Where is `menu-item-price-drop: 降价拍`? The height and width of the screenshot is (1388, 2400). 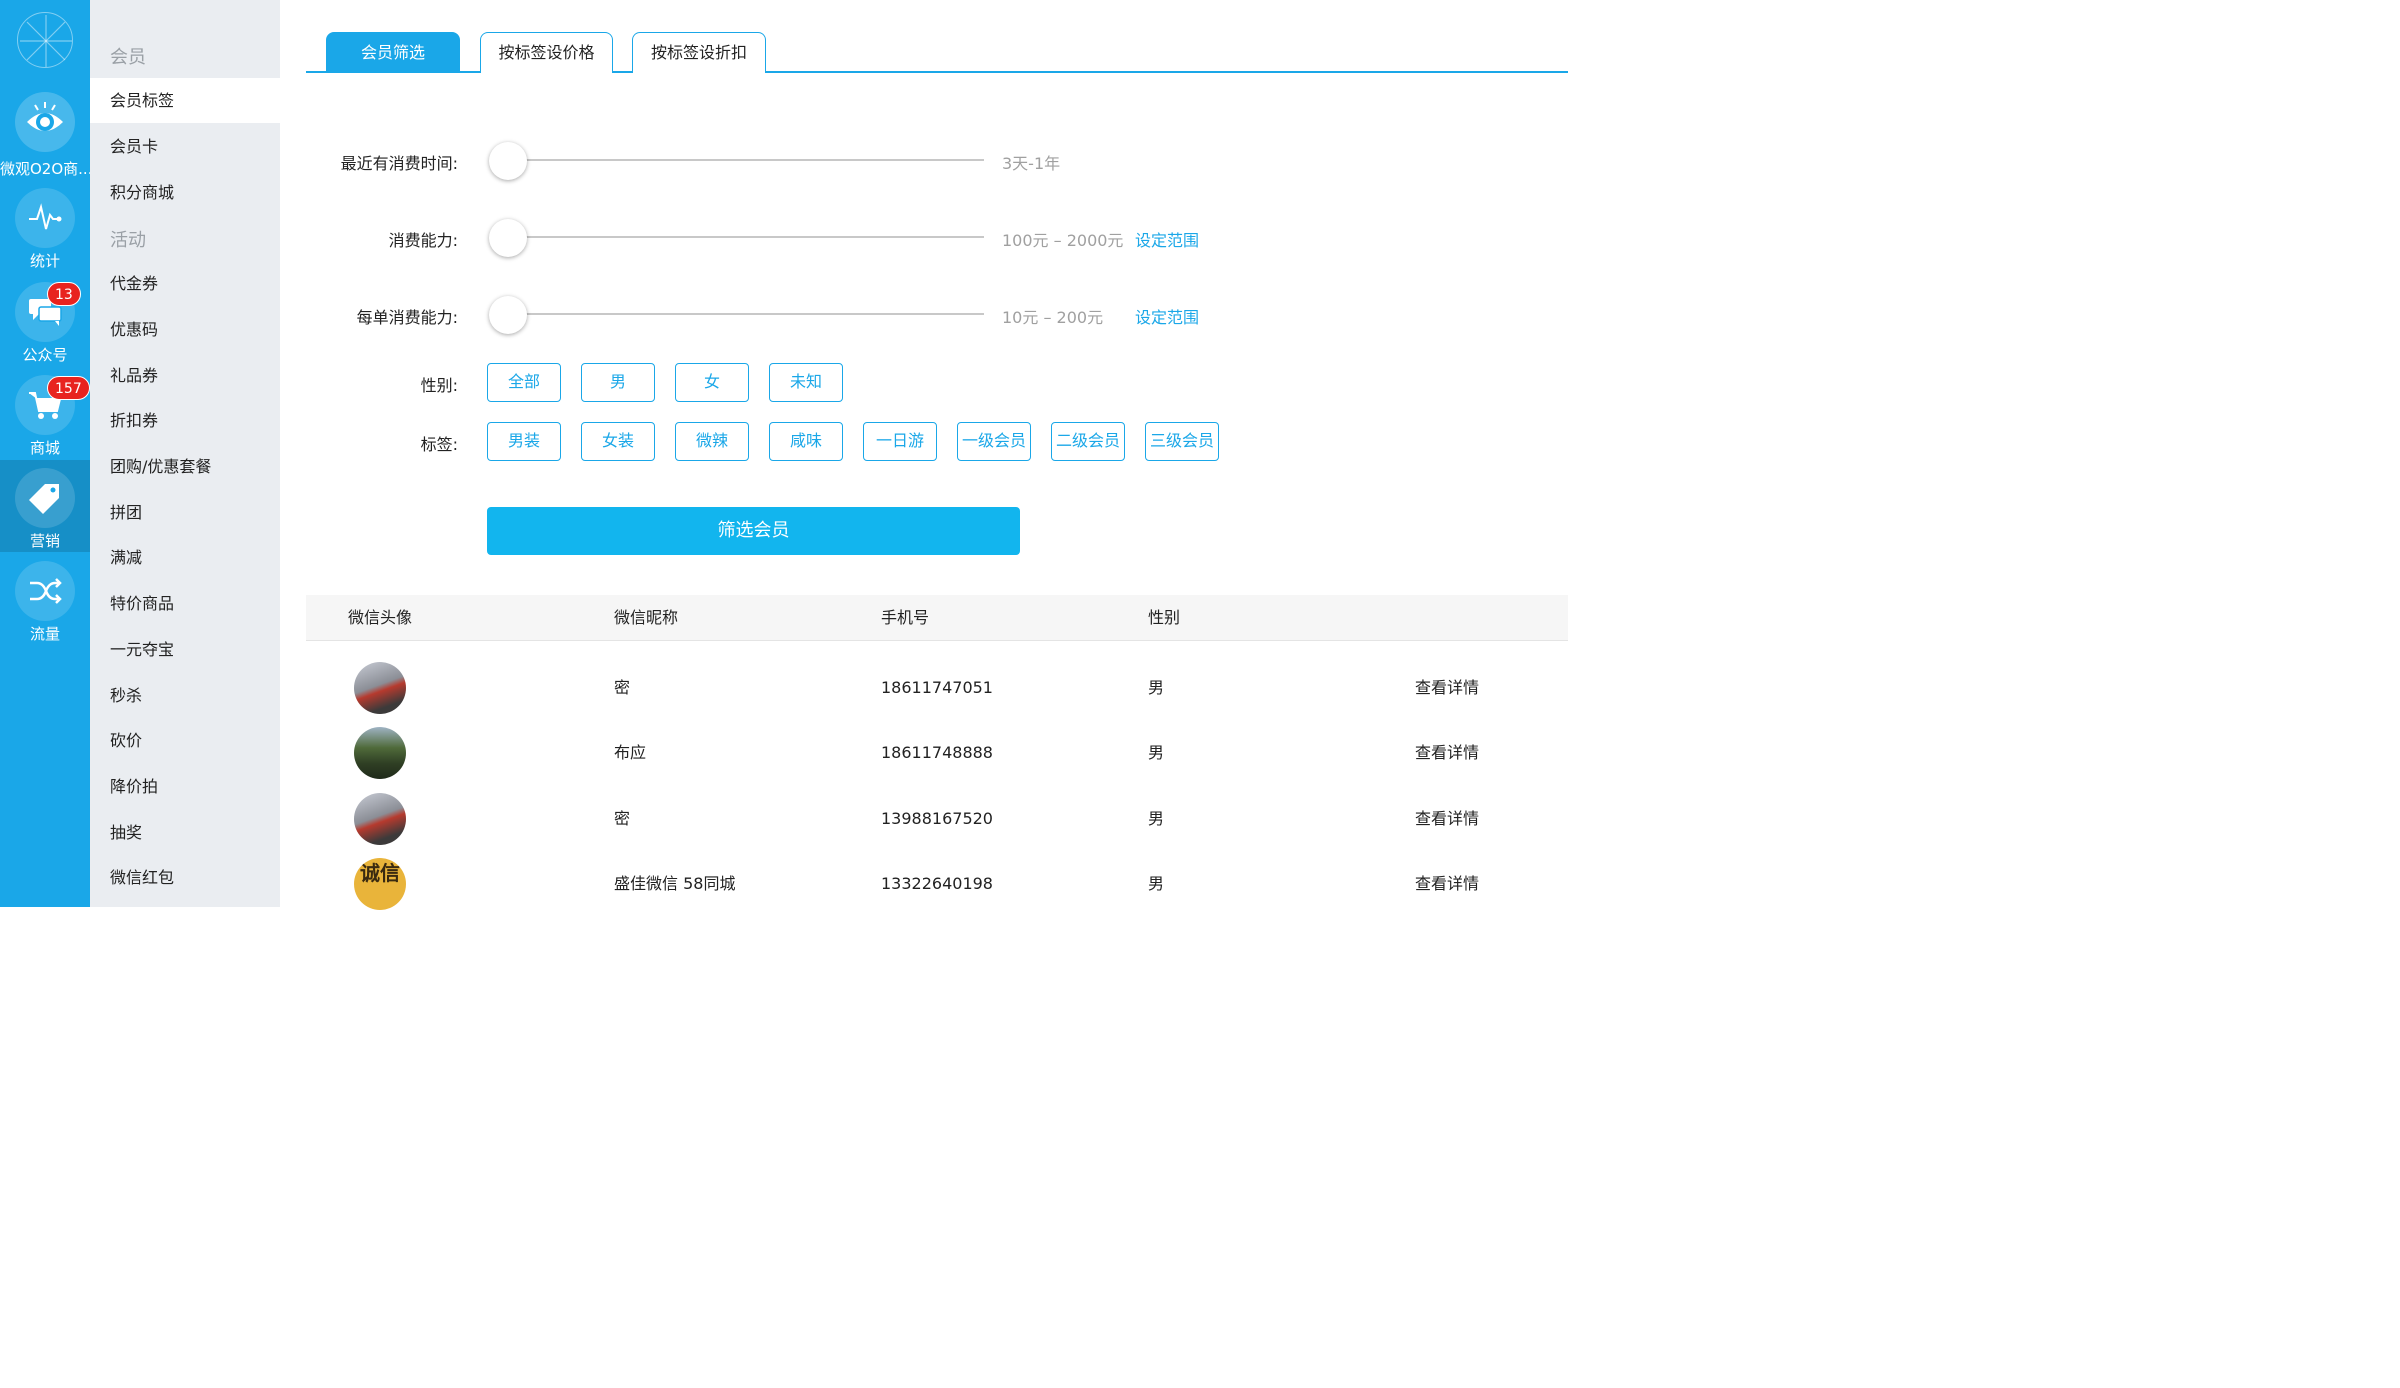 menu-item-price-drop: 降价拍 is located at coordinates (185, 786).